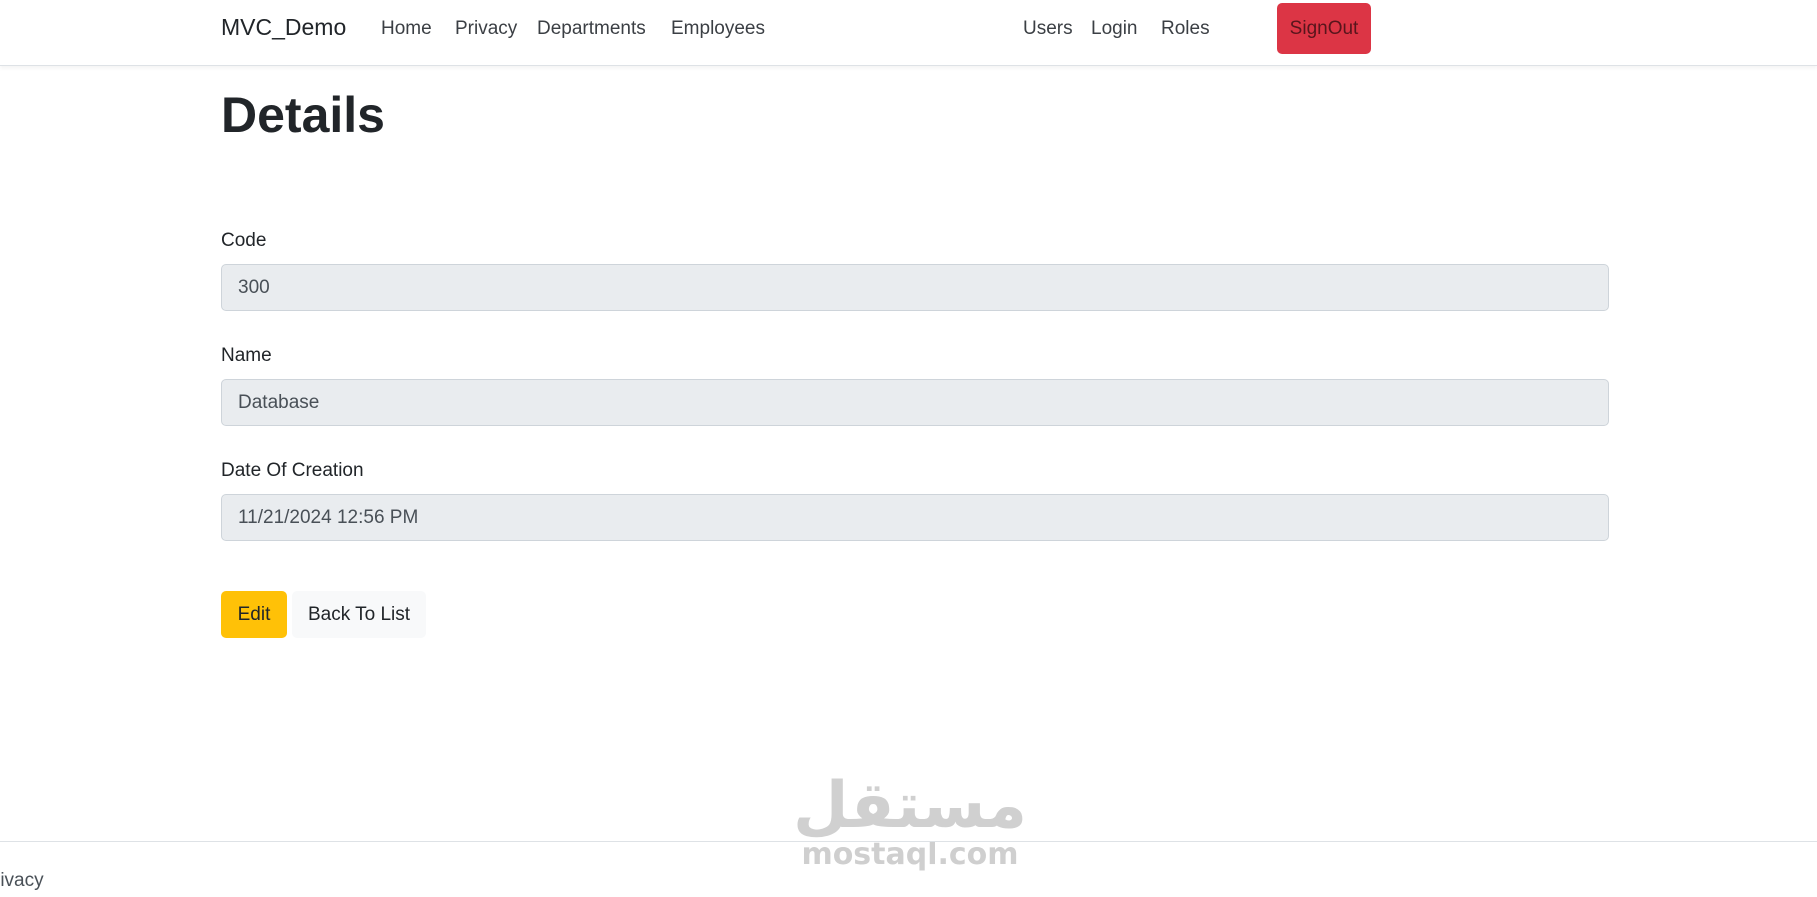 The height and width of the screenshot is (897, 1817). What do you see at coordinates (359, 614) in the screenshot?
I see `back-to-list-button: Back To List` at bounding box center [359, 614].